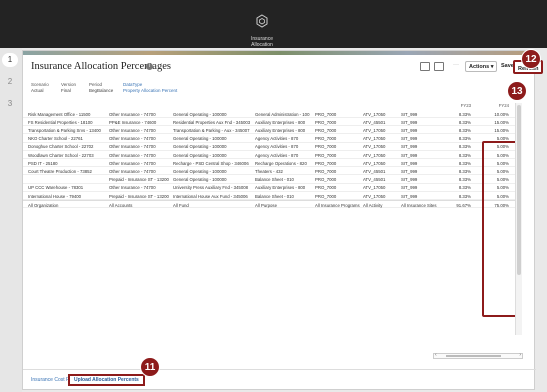 The image size is (547, 392). What do you see at coordinates (419, 205) in the screenshot?
I see `cell-site: All Insurance Sites` at bounding box center [419, 205].